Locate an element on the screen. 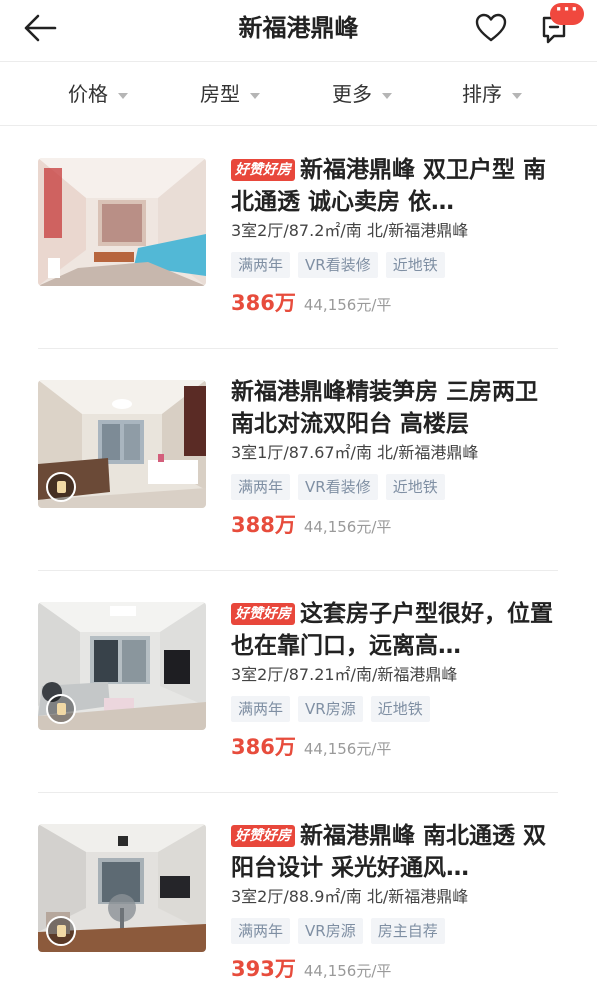 The height and width of the screenshot is (1000, 597). listing-price: 388万 44,156元/平 is located at coordinates (311, 525).